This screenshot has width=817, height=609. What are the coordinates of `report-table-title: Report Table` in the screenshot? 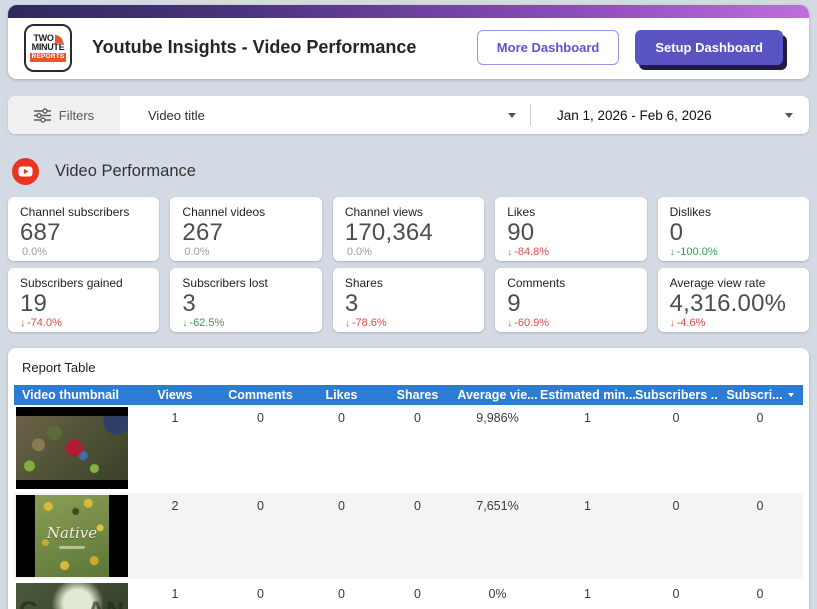 It's located at (59, 367).